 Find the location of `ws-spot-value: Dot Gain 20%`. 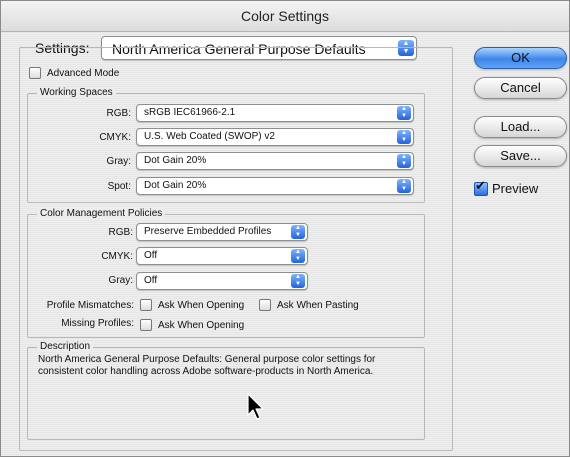

ws-spot-value: Dot Gain 20% is located at coordinates (175, 185).